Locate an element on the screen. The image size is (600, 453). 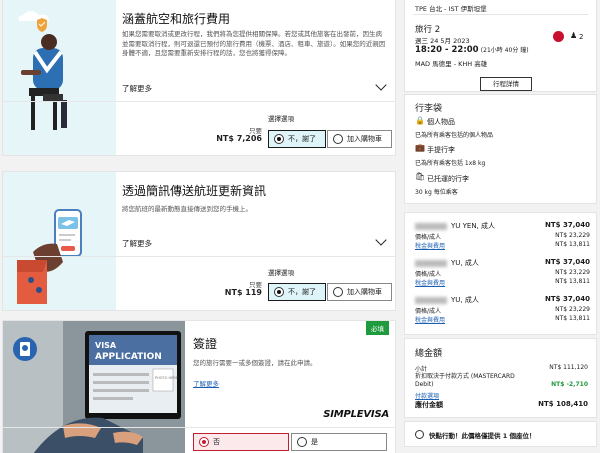
laptop-visa-line2: APPLICATION is located at coordinates (128, 357).